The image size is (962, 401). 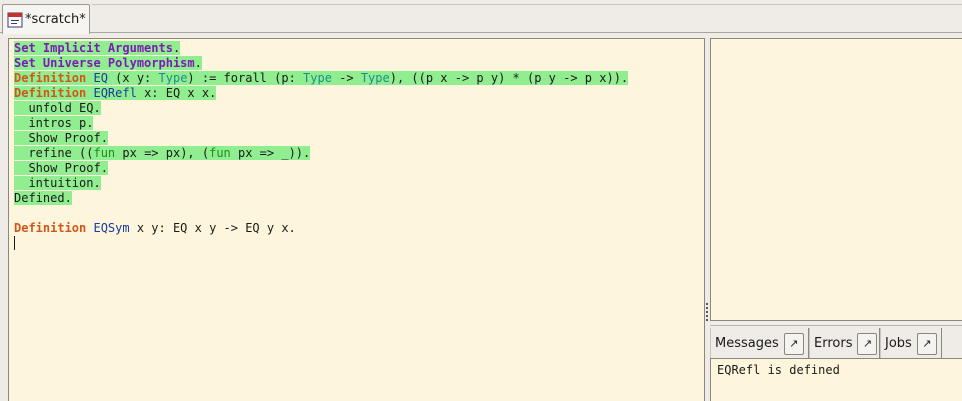 I want to click on processed-region: Set Universe Polymorphism., so click(x=108, y=63).